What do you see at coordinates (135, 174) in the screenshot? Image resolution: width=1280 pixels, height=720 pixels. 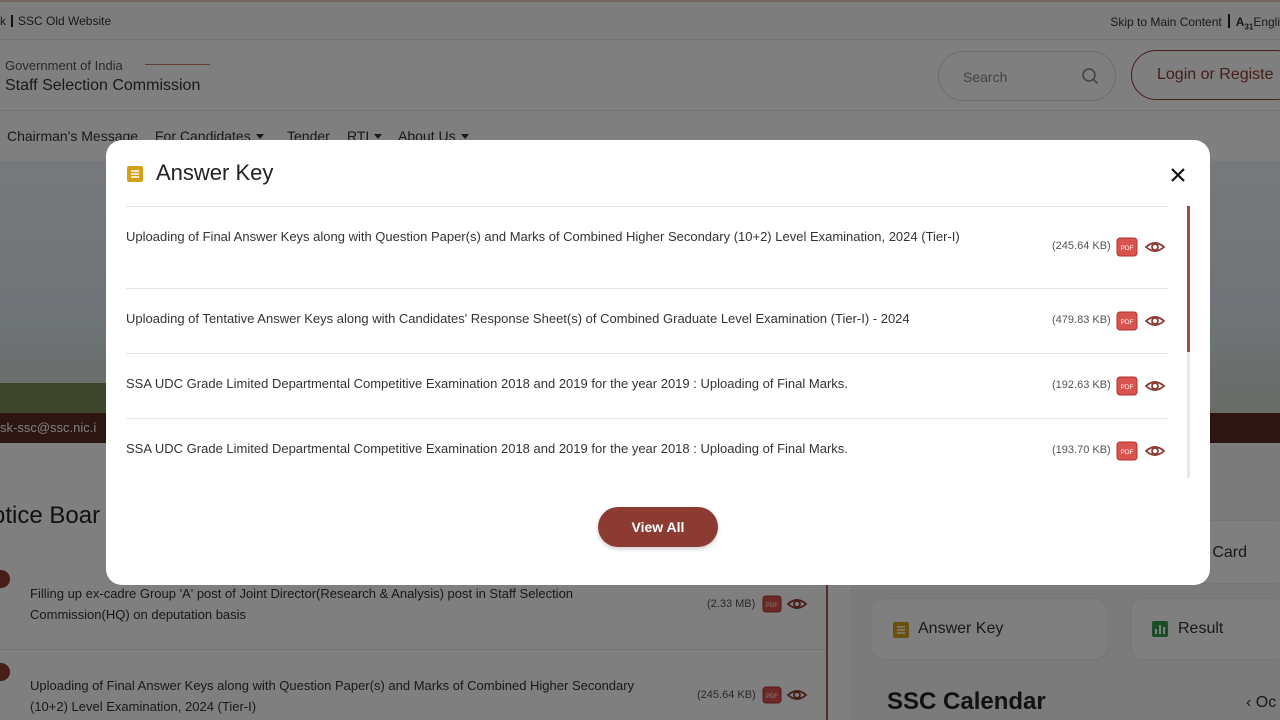 I see `document-icon` at bounding box center [135, 174].